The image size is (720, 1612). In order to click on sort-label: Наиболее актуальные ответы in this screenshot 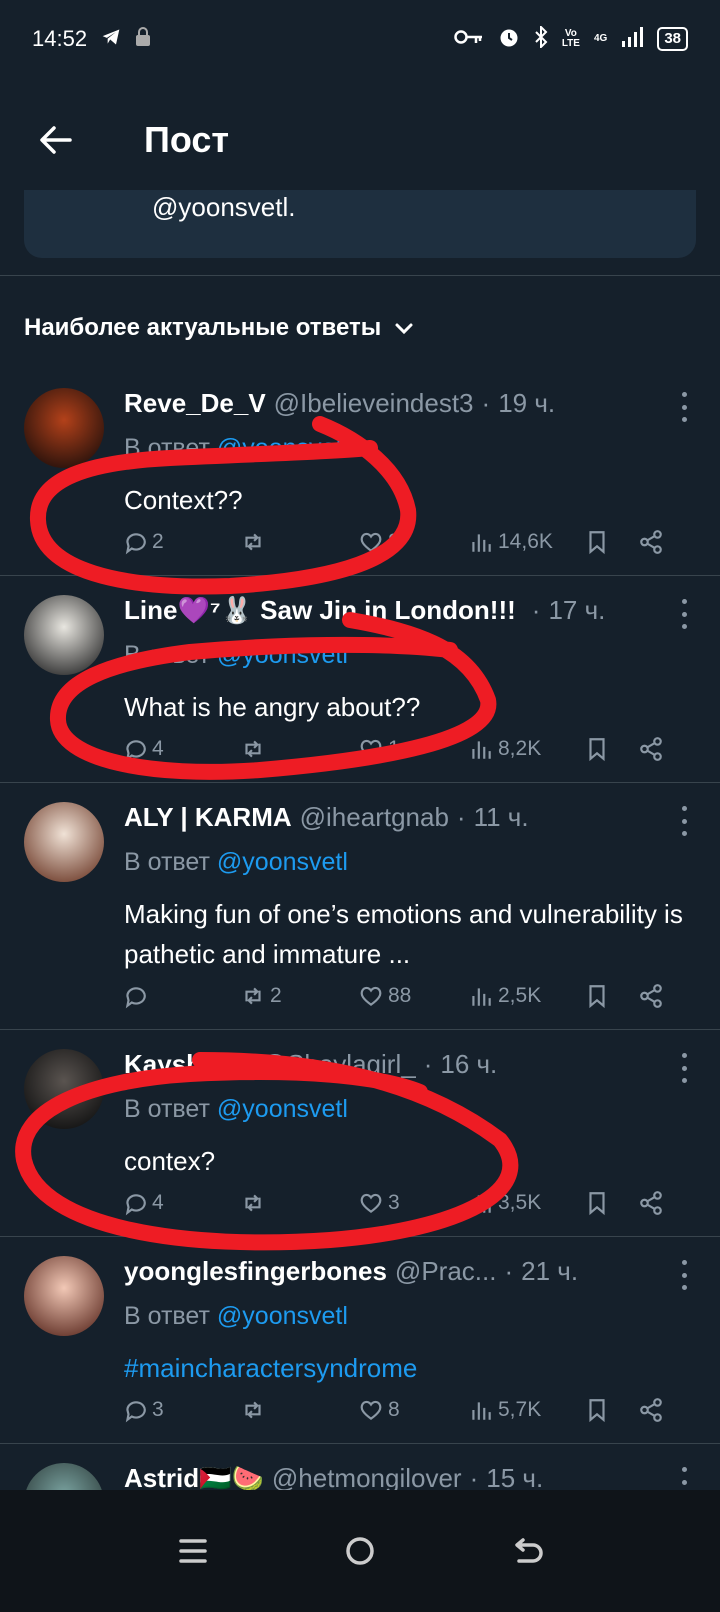, I will do `click(203, 327)`.